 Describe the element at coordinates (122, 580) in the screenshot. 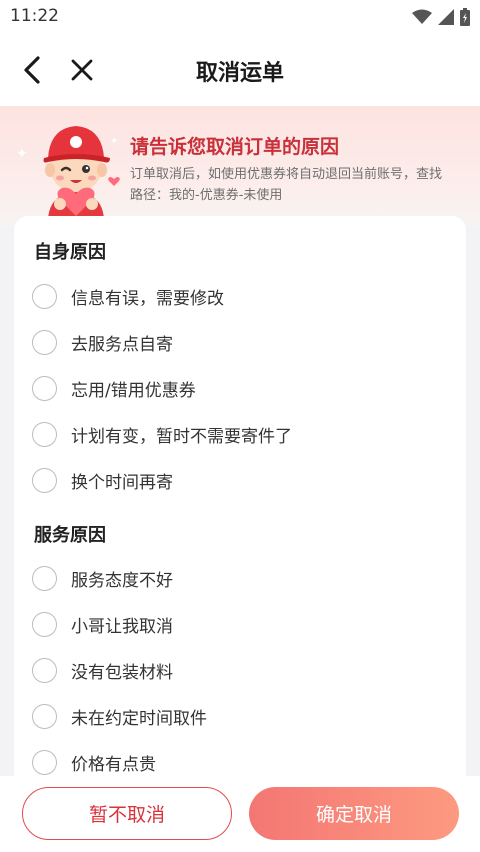

I see `reason-label: 服务态度不好` at that location.